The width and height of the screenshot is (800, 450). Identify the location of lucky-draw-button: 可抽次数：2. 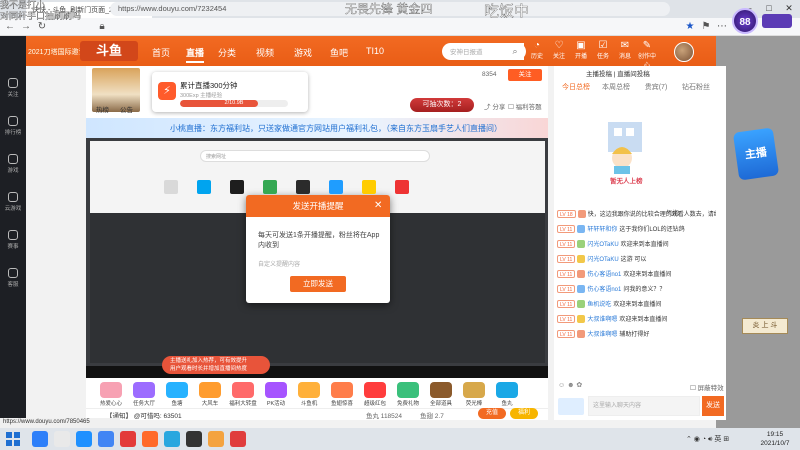
(442, 105).